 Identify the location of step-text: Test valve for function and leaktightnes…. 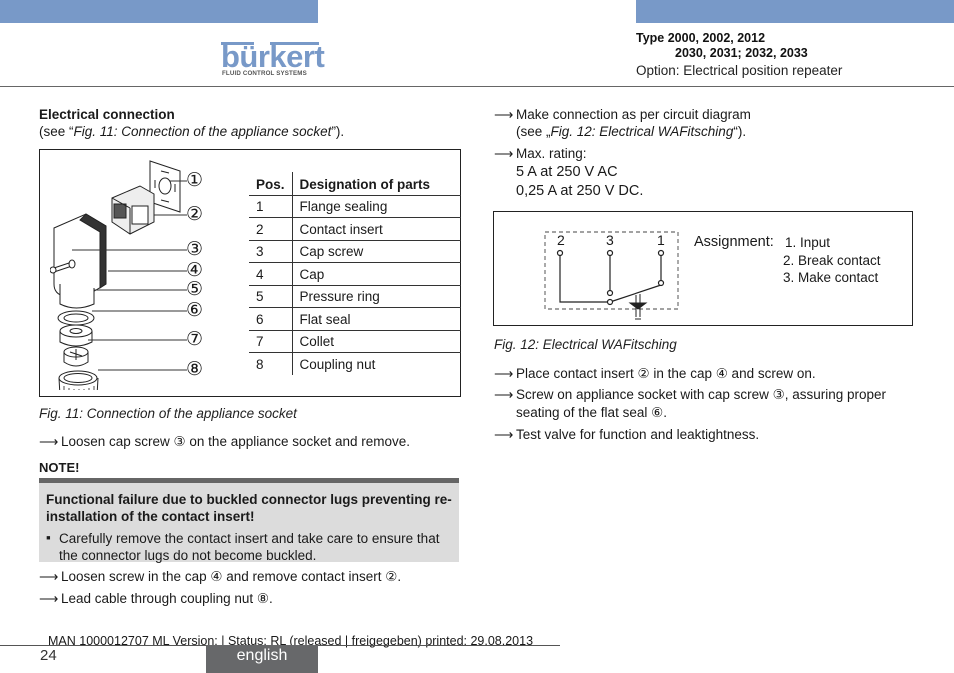
(638, 434).